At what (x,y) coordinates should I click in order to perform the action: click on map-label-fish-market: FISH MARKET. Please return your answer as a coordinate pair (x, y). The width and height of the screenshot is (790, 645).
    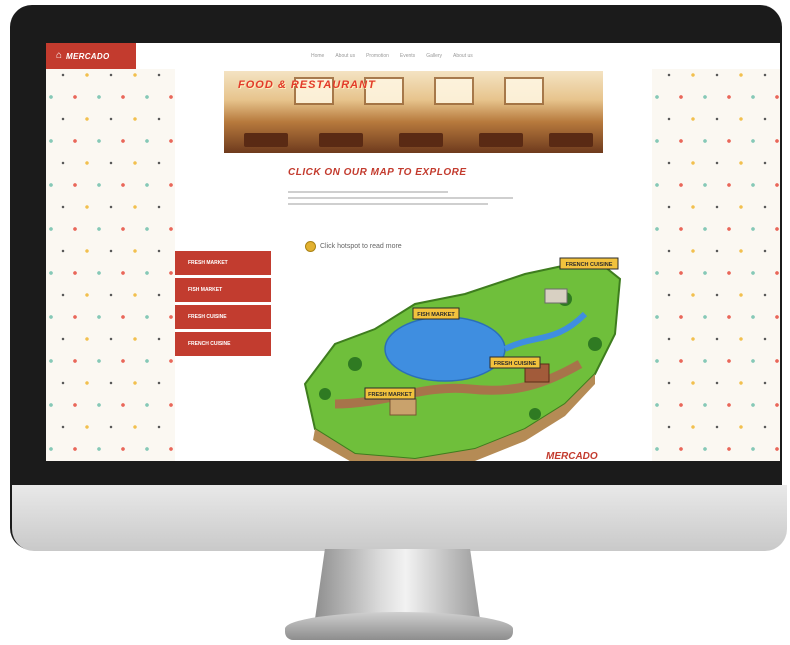
    Looking at the image, I should click on (436, 315).